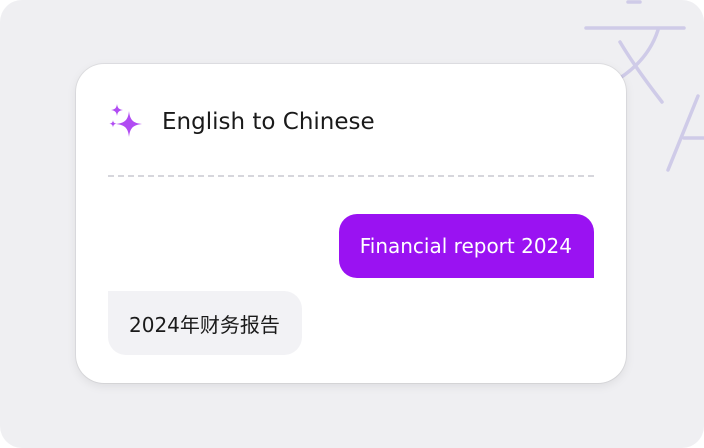  I want to click on card-header: English to Chinese, so click(241, 122).